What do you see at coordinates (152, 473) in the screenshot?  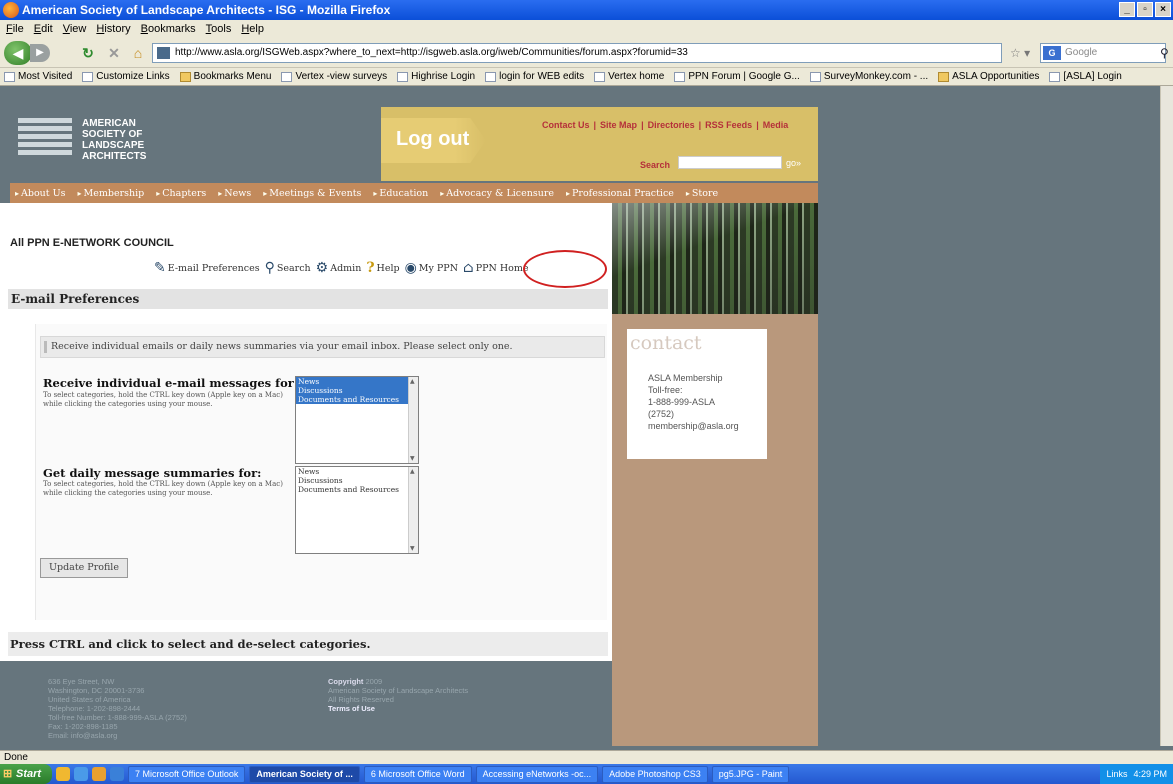 I see `daily-summaries-label: Get daily message summaries for:` at bounding box center [152, 473].